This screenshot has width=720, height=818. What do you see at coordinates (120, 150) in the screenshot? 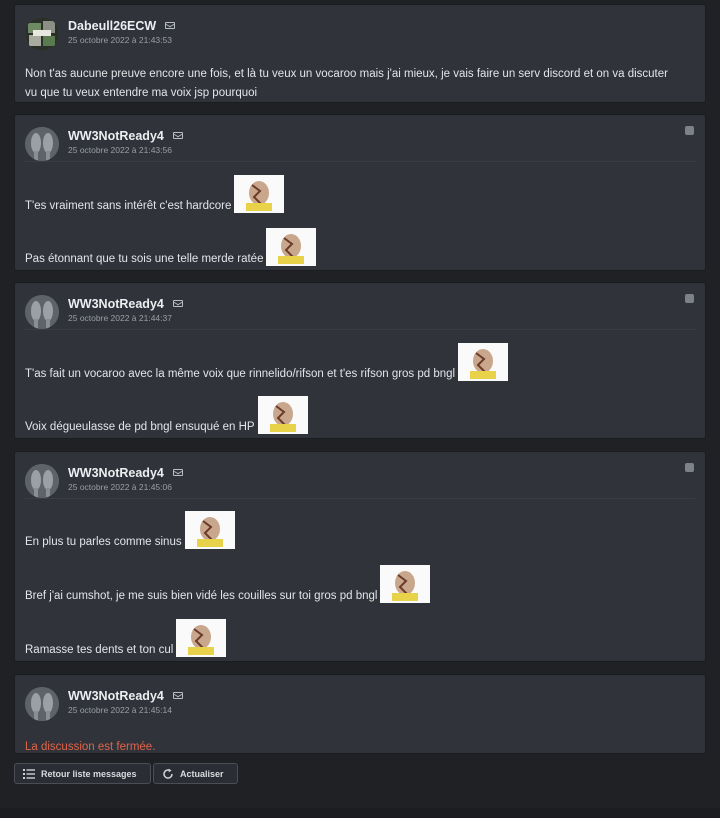
I see `message-date: 25 octobre 2022 à 21:43:56` at bounding box center [120, 150].